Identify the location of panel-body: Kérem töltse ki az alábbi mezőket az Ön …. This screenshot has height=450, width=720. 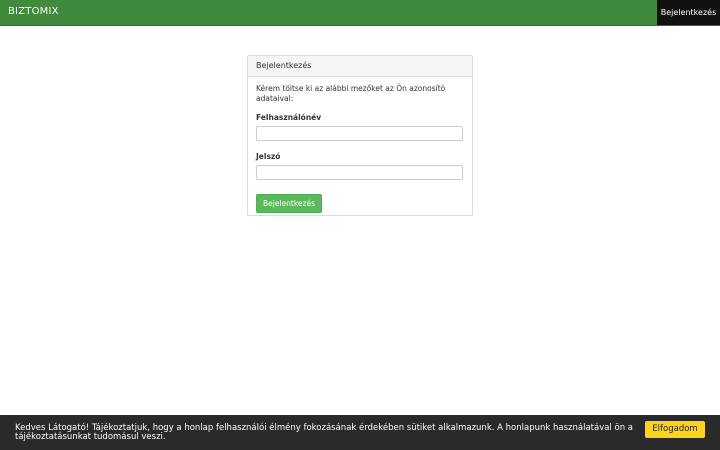
(360, 145).